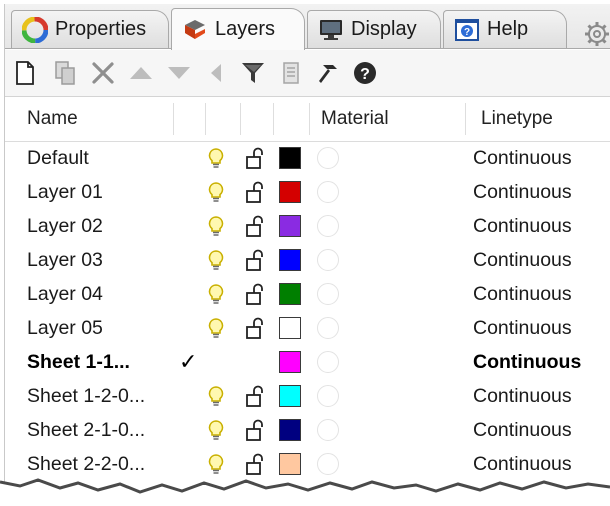 This screenshot has height=506, width=610. I want to click on layer-row: Layer 03 Continuous, so click(307, 260).